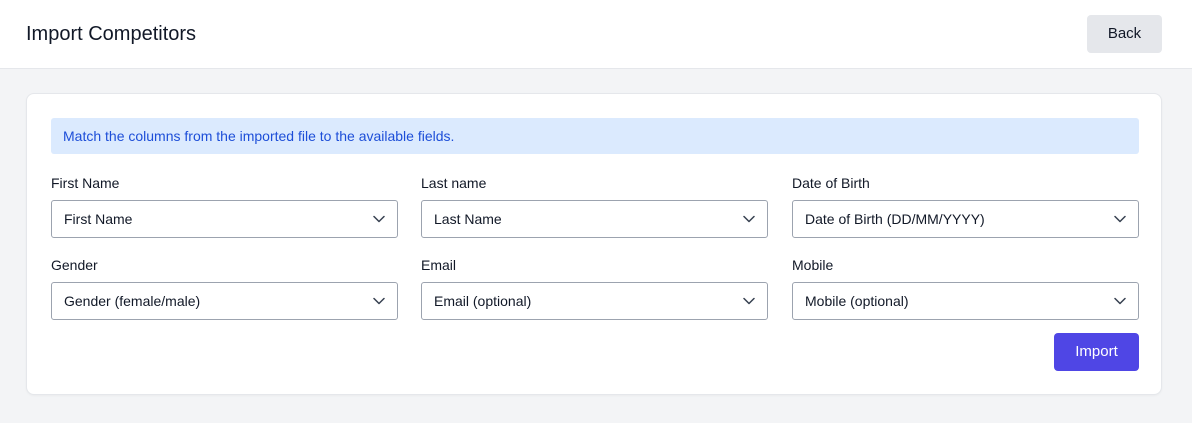  I want to click on last-name-select: Last Name, so click(594, 219).